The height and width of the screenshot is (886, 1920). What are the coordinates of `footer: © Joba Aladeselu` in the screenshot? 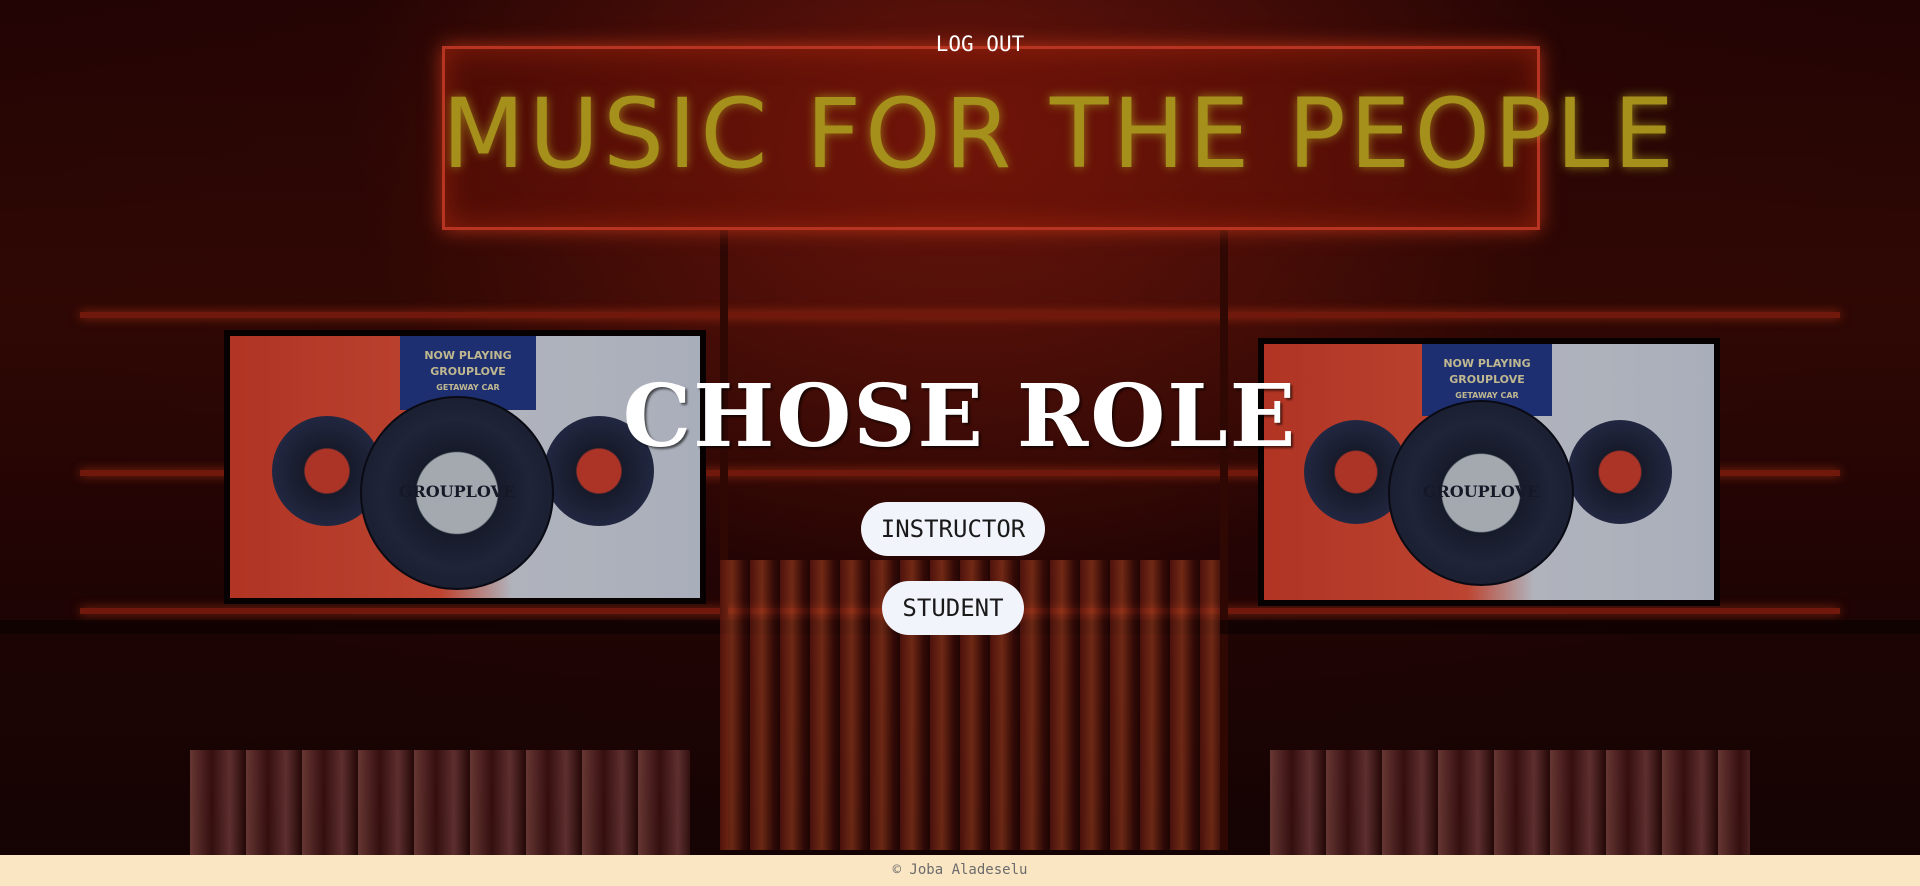 It's located at (960, 870).